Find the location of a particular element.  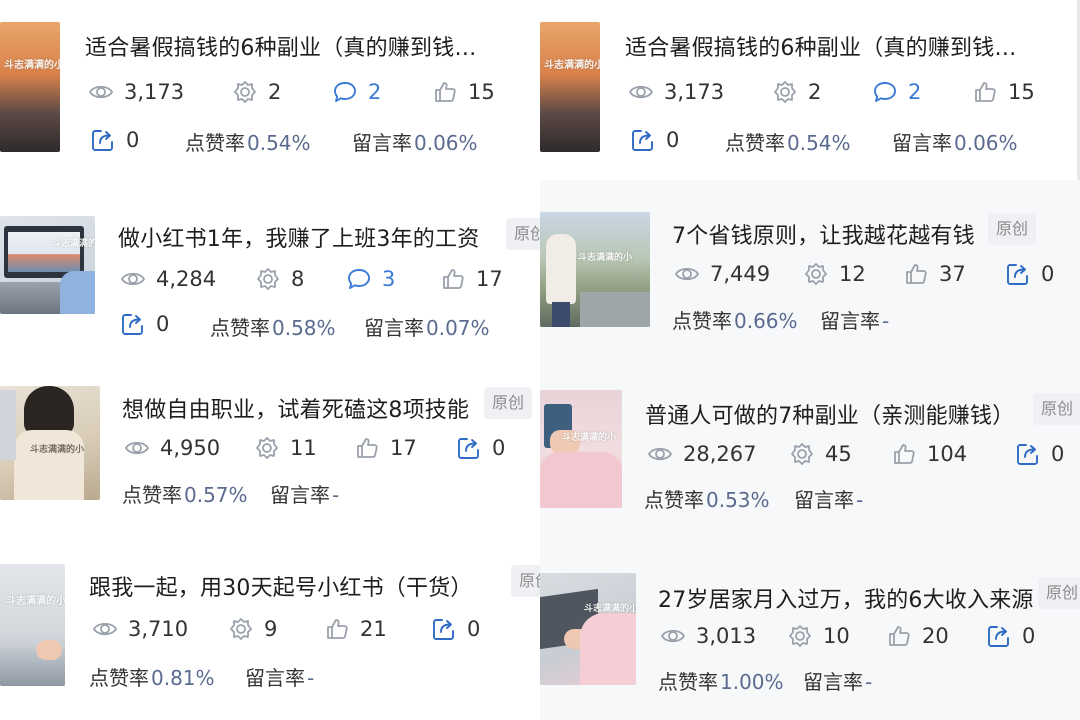

shares-stat: 2 is located at coordinates (256, 92).